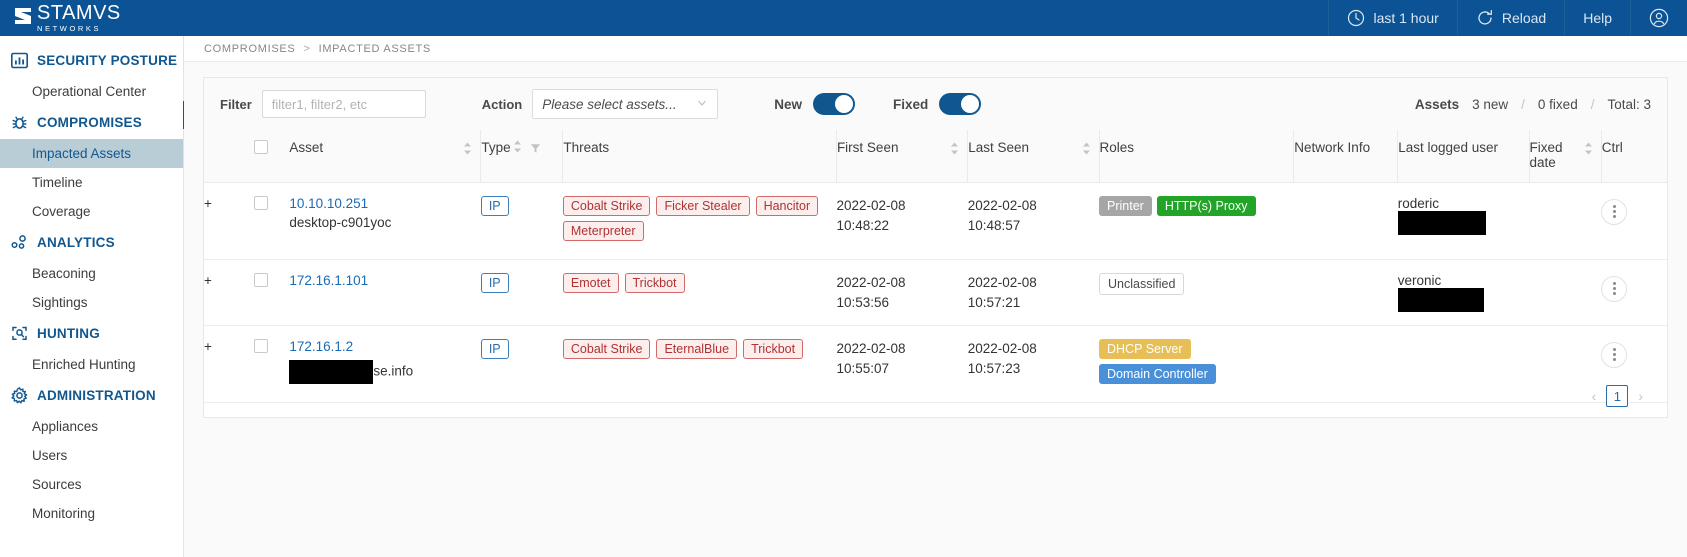 The height and width of the screenshot is (557, 1687). I want to click on brand-logo: STAMVS NETWORKS, so click(92, 18).